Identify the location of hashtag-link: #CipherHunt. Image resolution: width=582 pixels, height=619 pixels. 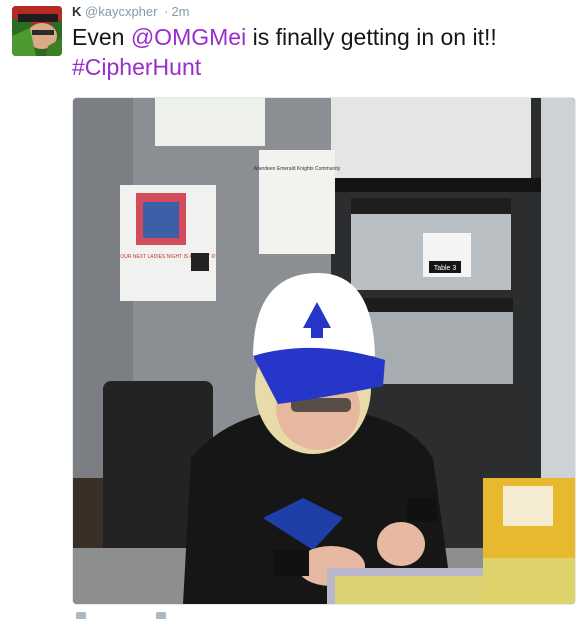
(136, 67).